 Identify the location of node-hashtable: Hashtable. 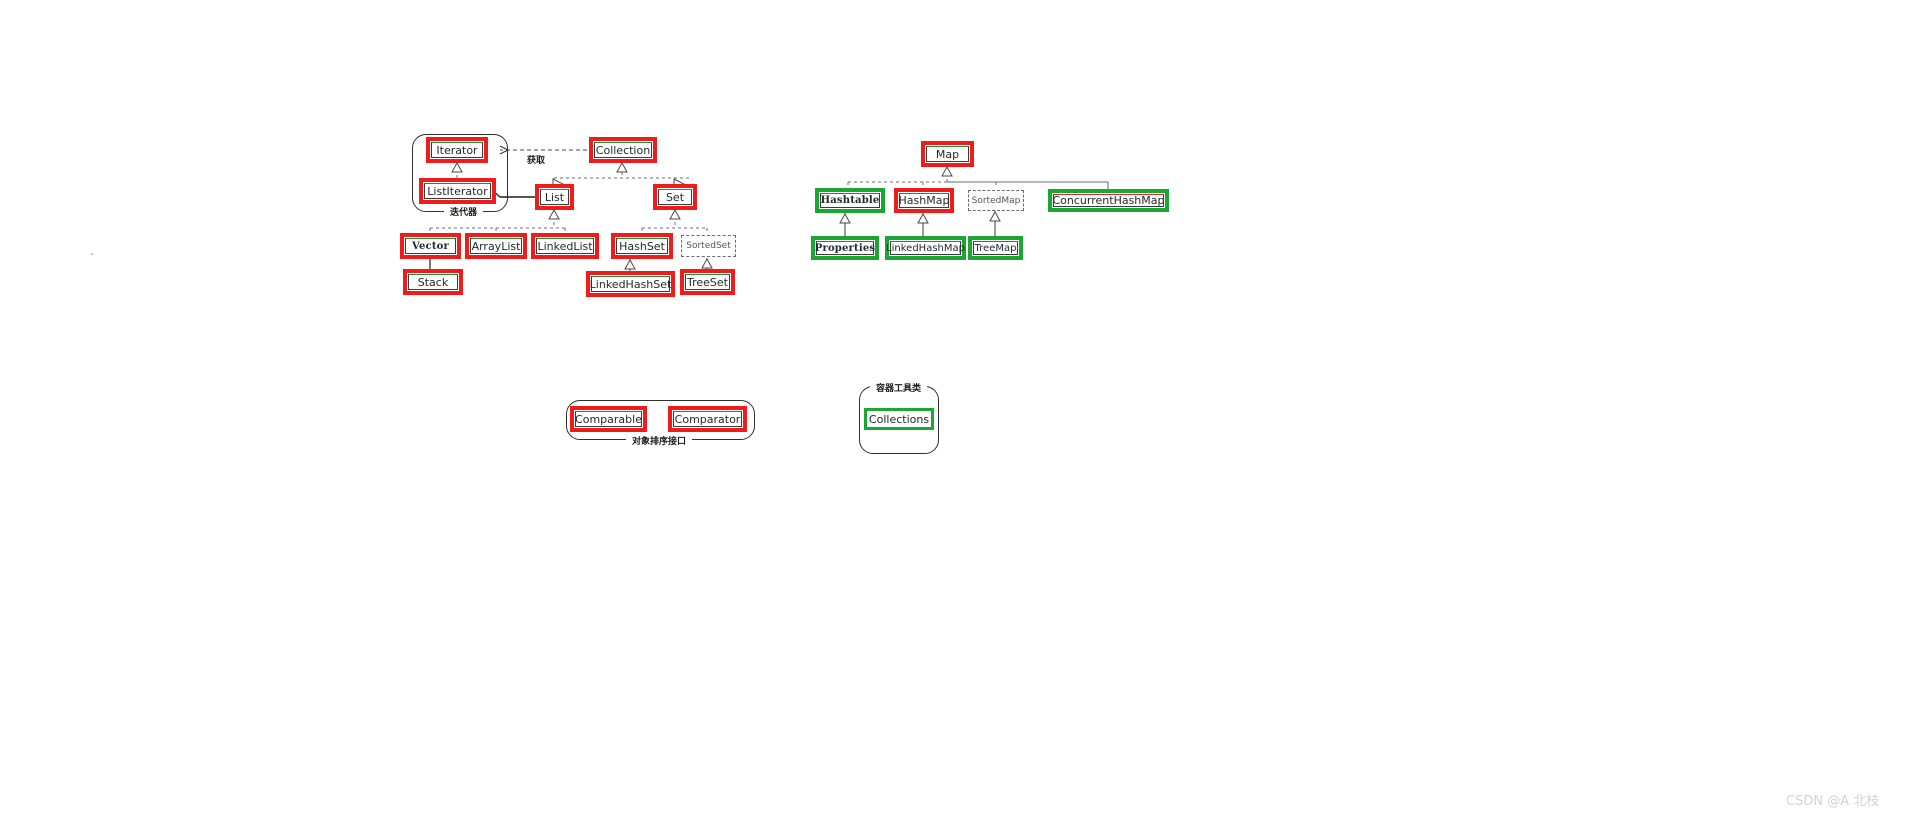
(850, 200).